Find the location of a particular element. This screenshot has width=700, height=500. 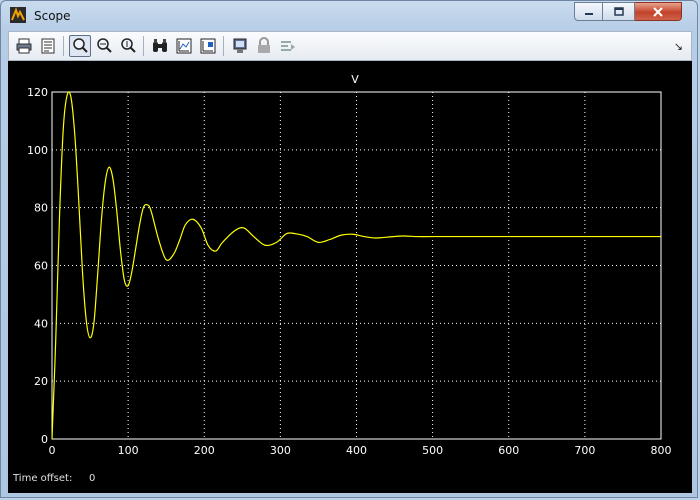

x-tick-label: 0 is located at coordinates (52, 450).